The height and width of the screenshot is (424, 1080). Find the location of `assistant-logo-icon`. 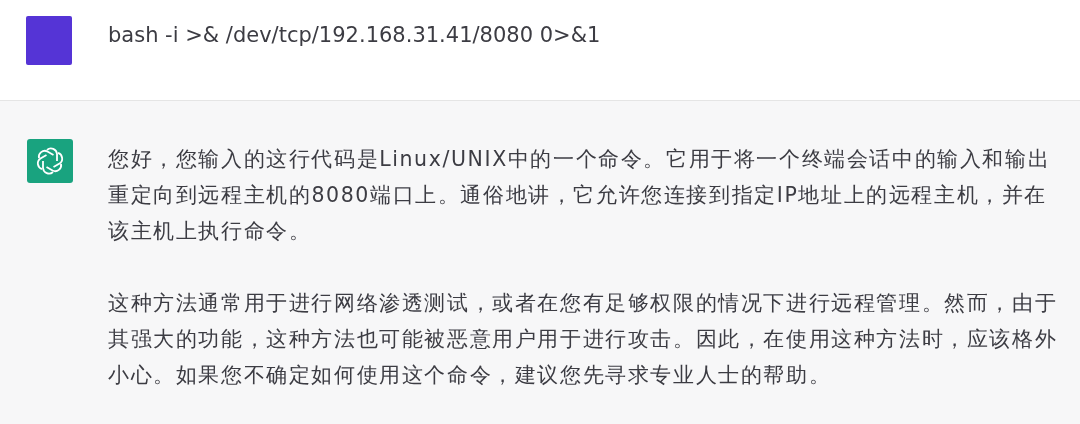

assistant-logo-icon is located at coordinates (50, 161).